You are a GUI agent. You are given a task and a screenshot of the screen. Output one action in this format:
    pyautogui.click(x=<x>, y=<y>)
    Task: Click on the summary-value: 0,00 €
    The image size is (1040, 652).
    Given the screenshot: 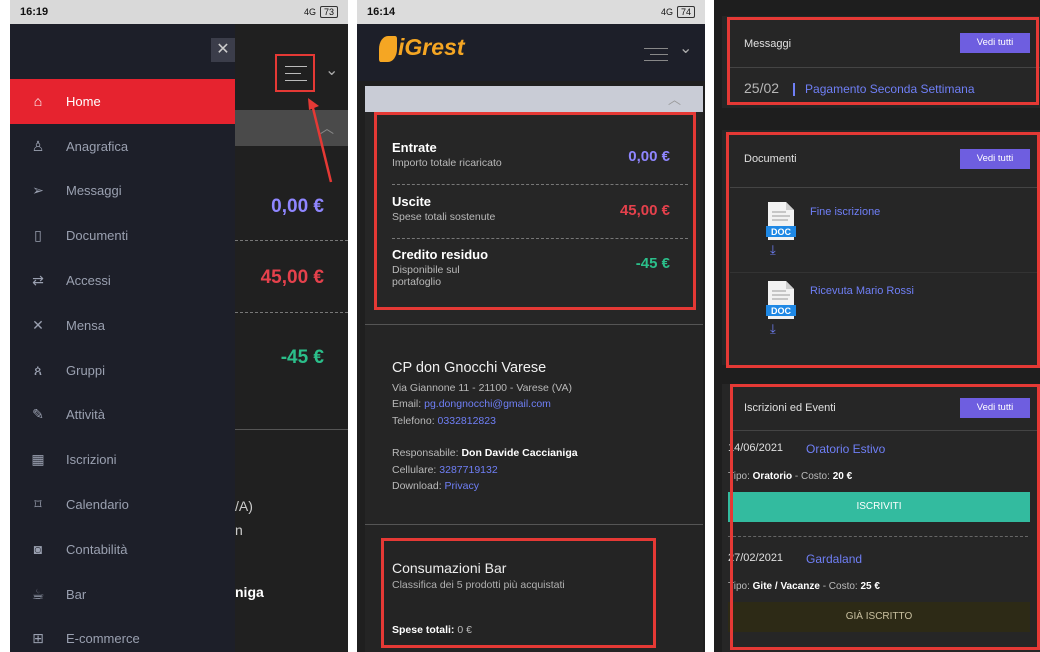 What is the action you would take?
    pyautogui.click(x=649, y=156)
    